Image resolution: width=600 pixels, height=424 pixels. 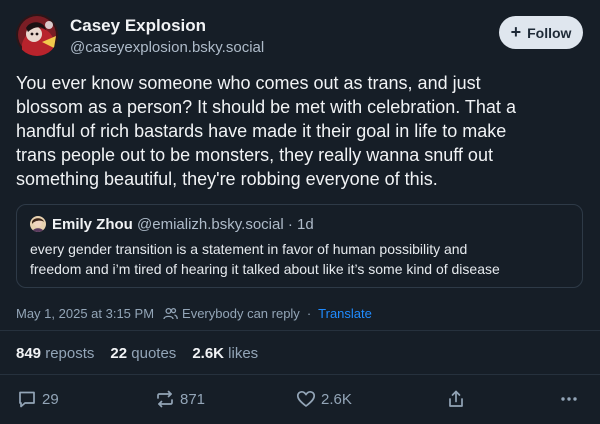 I want to click on quote-author-handle: @emializh.bsky.social, so click(x=210, y=224).